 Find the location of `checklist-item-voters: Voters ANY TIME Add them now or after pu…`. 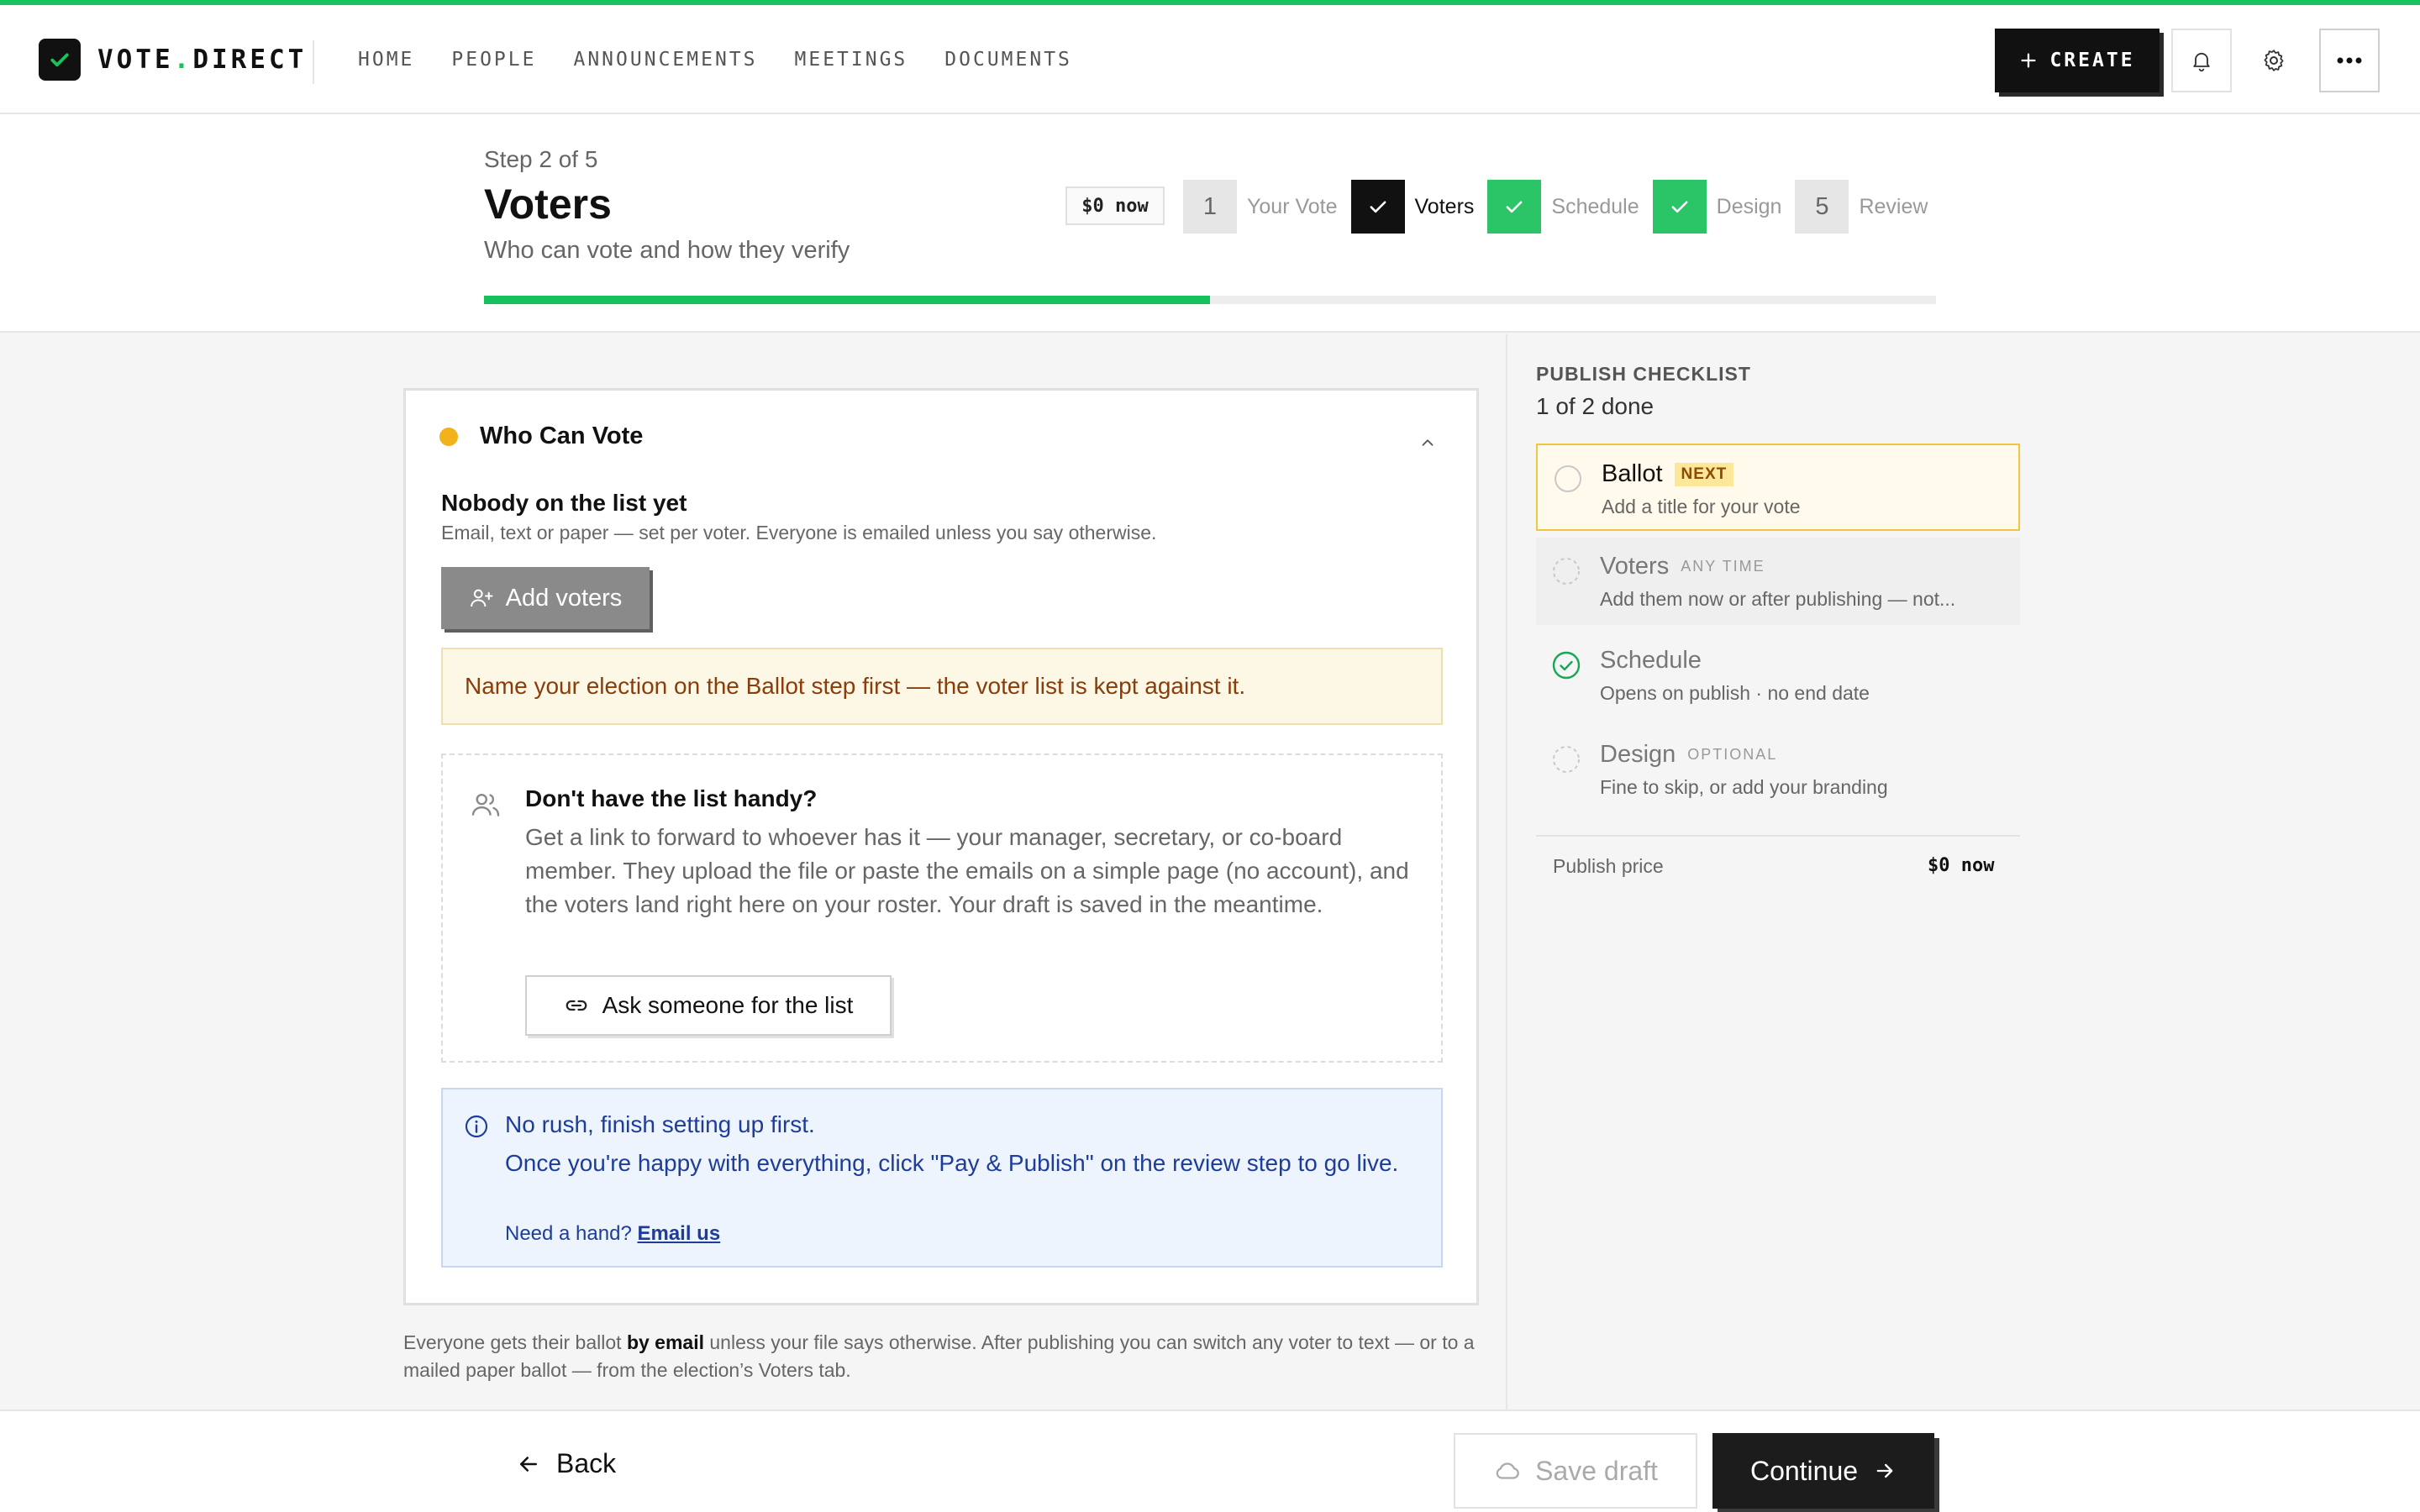

checklist-item-voters: Voters ANY TIME Add them now or after pu… is located at coordinates (1778, 581).